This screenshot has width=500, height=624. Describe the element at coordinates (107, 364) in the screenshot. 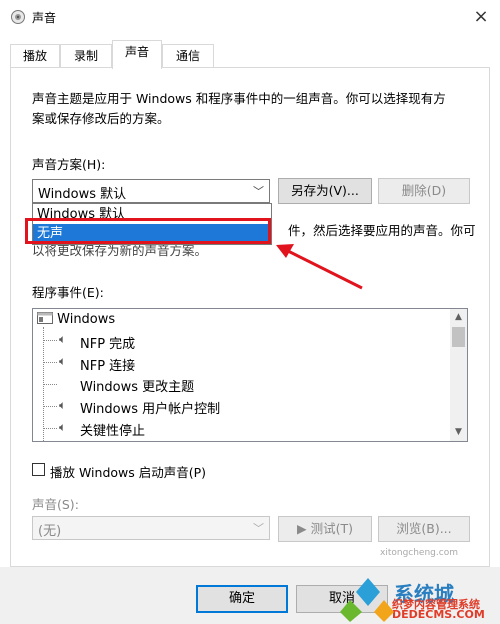

I see `list-item: NFP 连接` at that location.